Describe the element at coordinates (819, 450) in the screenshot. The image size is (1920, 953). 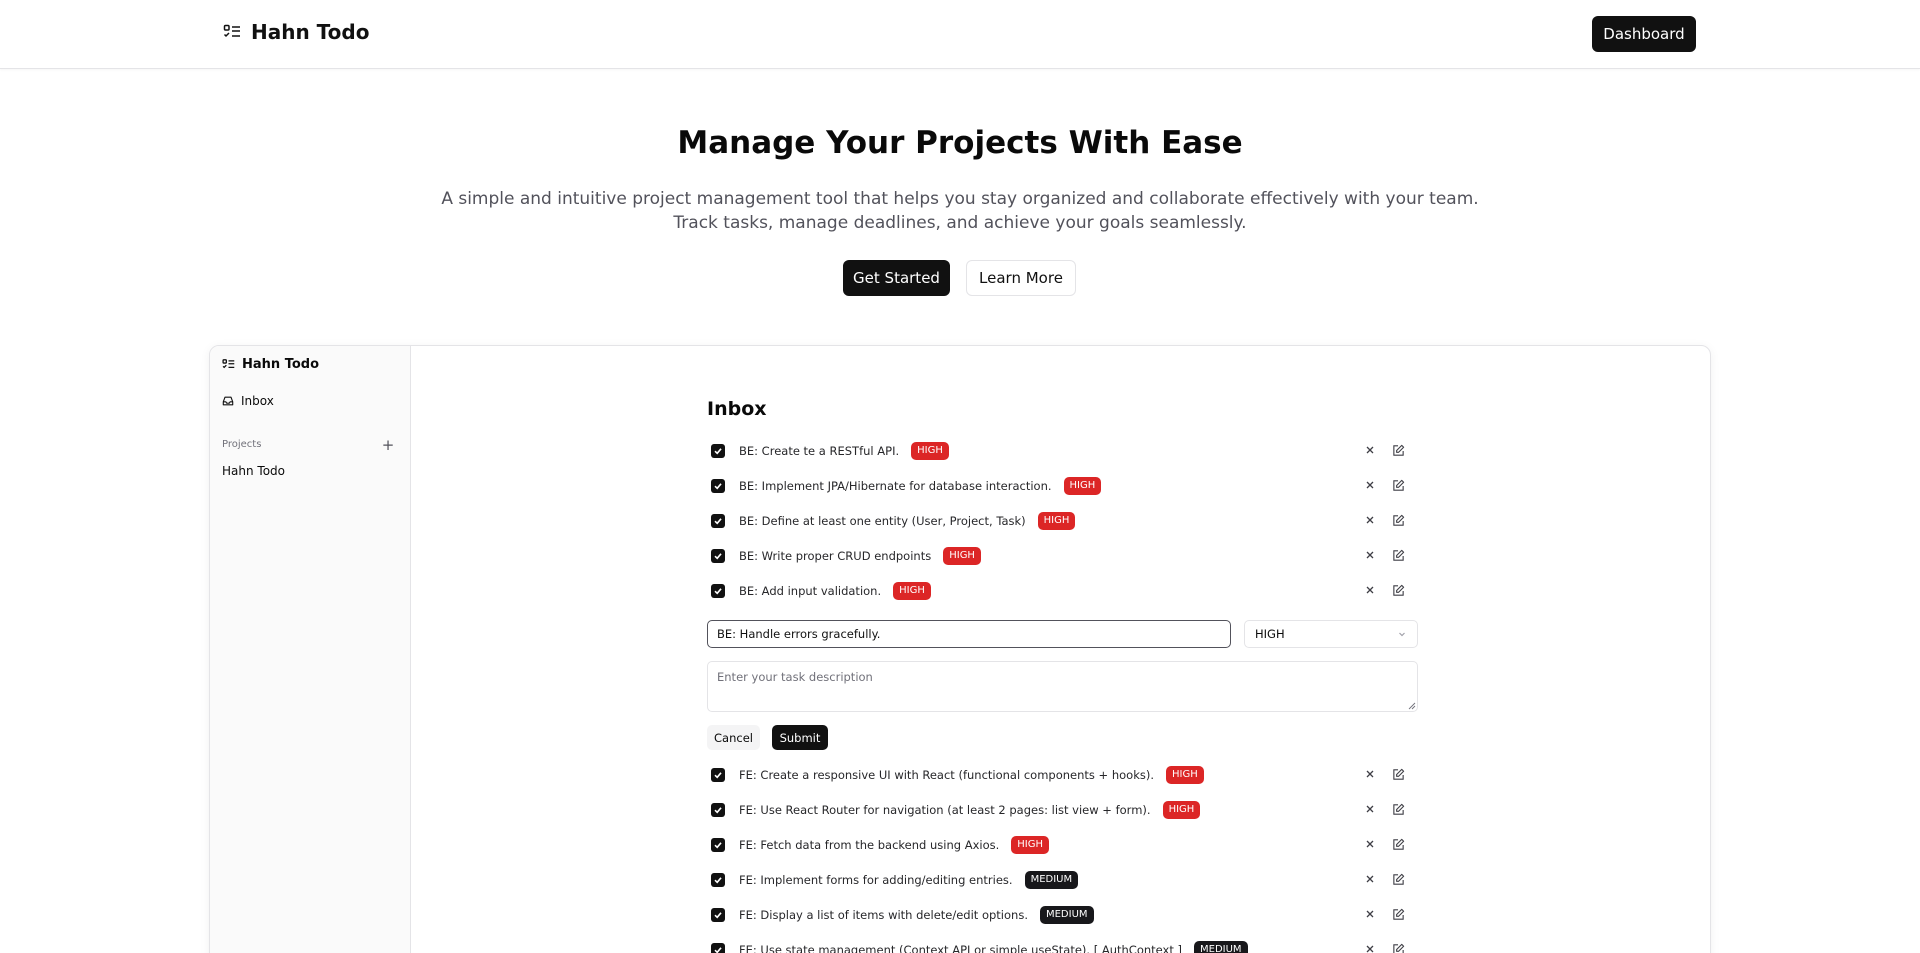
I see `task-title: BE: Create te a RESTful API.` at that location.